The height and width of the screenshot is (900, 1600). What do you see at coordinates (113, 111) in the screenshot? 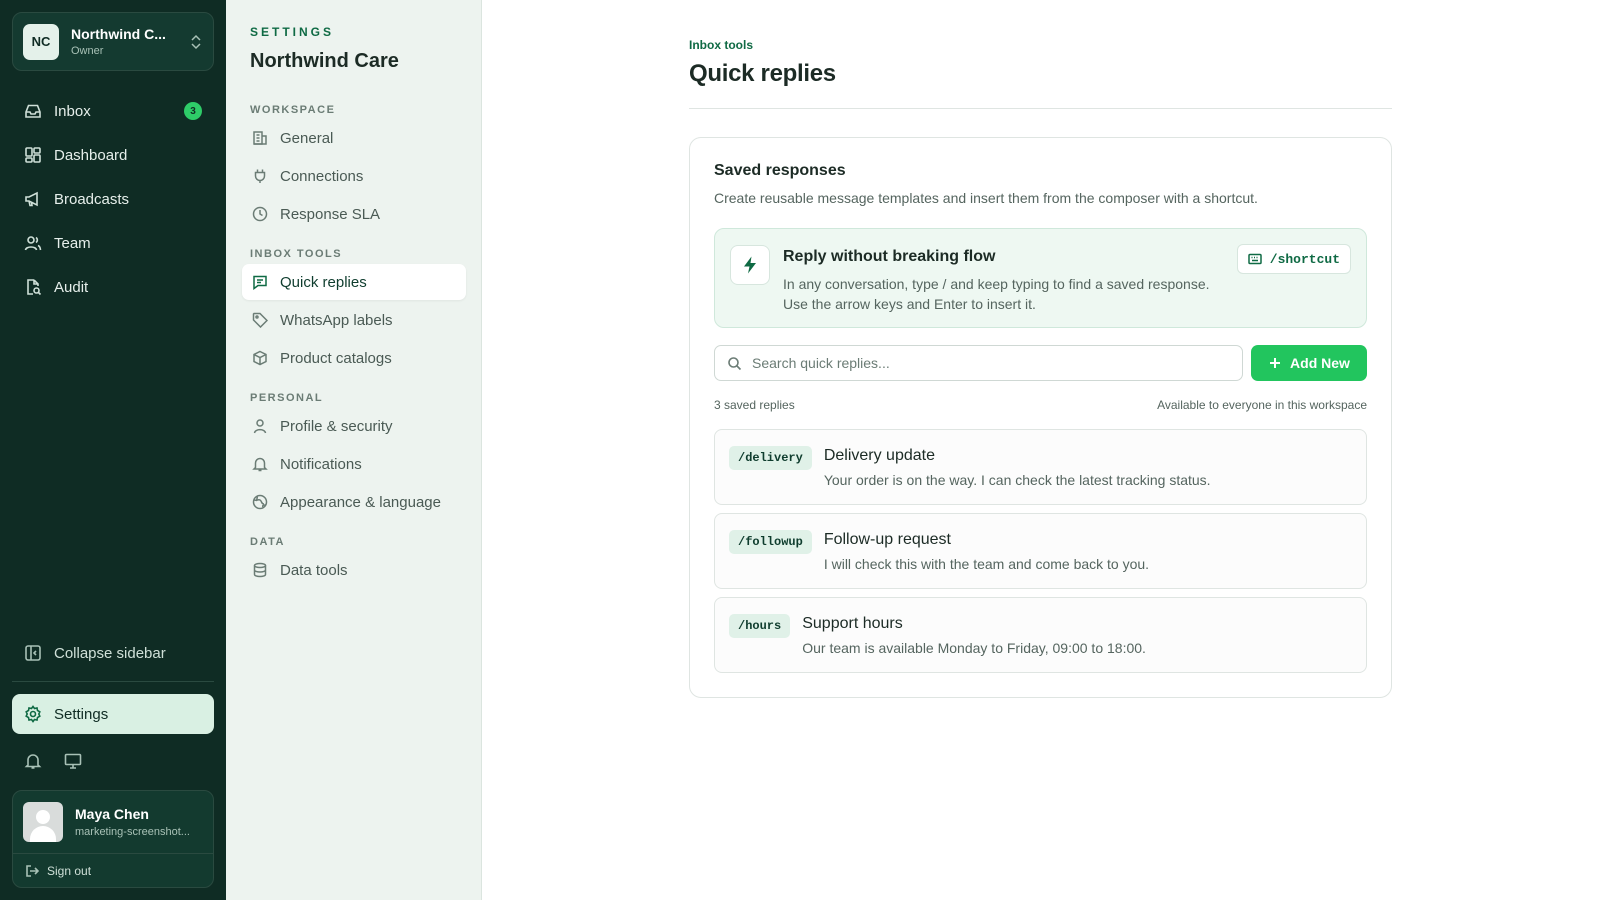
I see `nav-item-inbox: Inbox 3` at bounding box center [113, 111].